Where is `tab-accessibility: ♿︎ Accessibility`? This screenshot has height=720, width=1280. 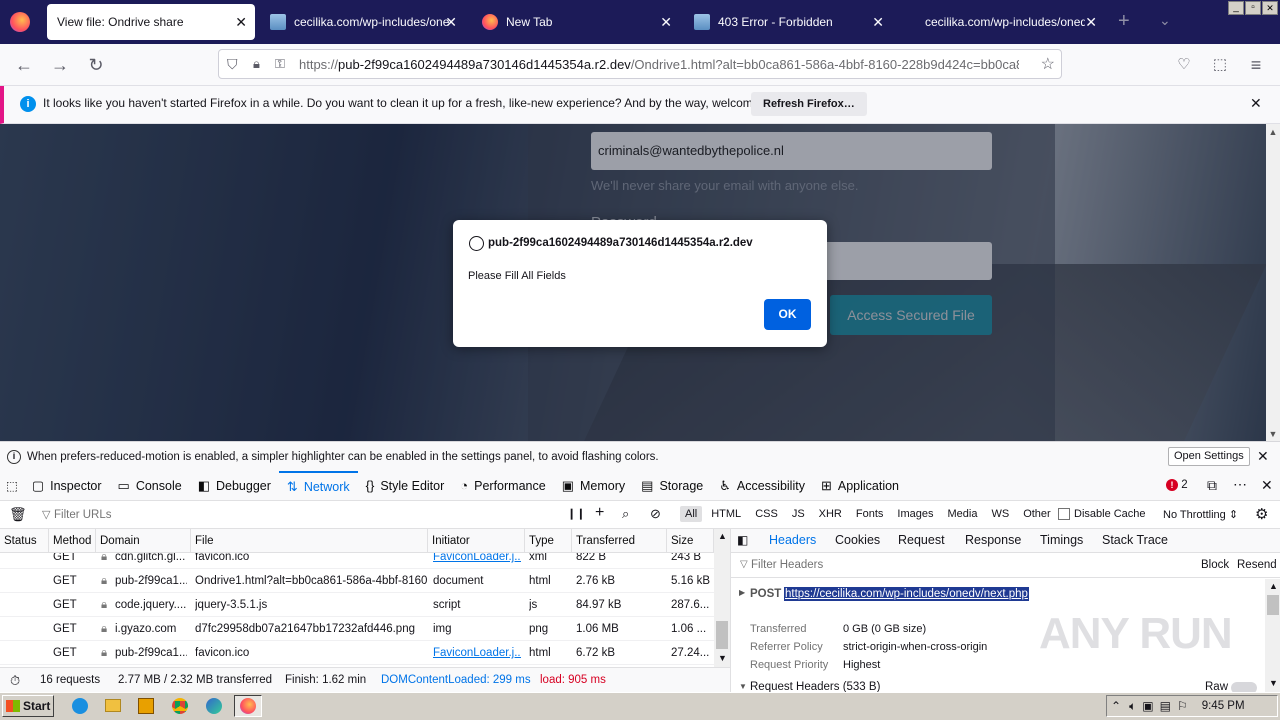 tab-accessibility: ♿︎ Accessibility is located at coordinates (762, 486).